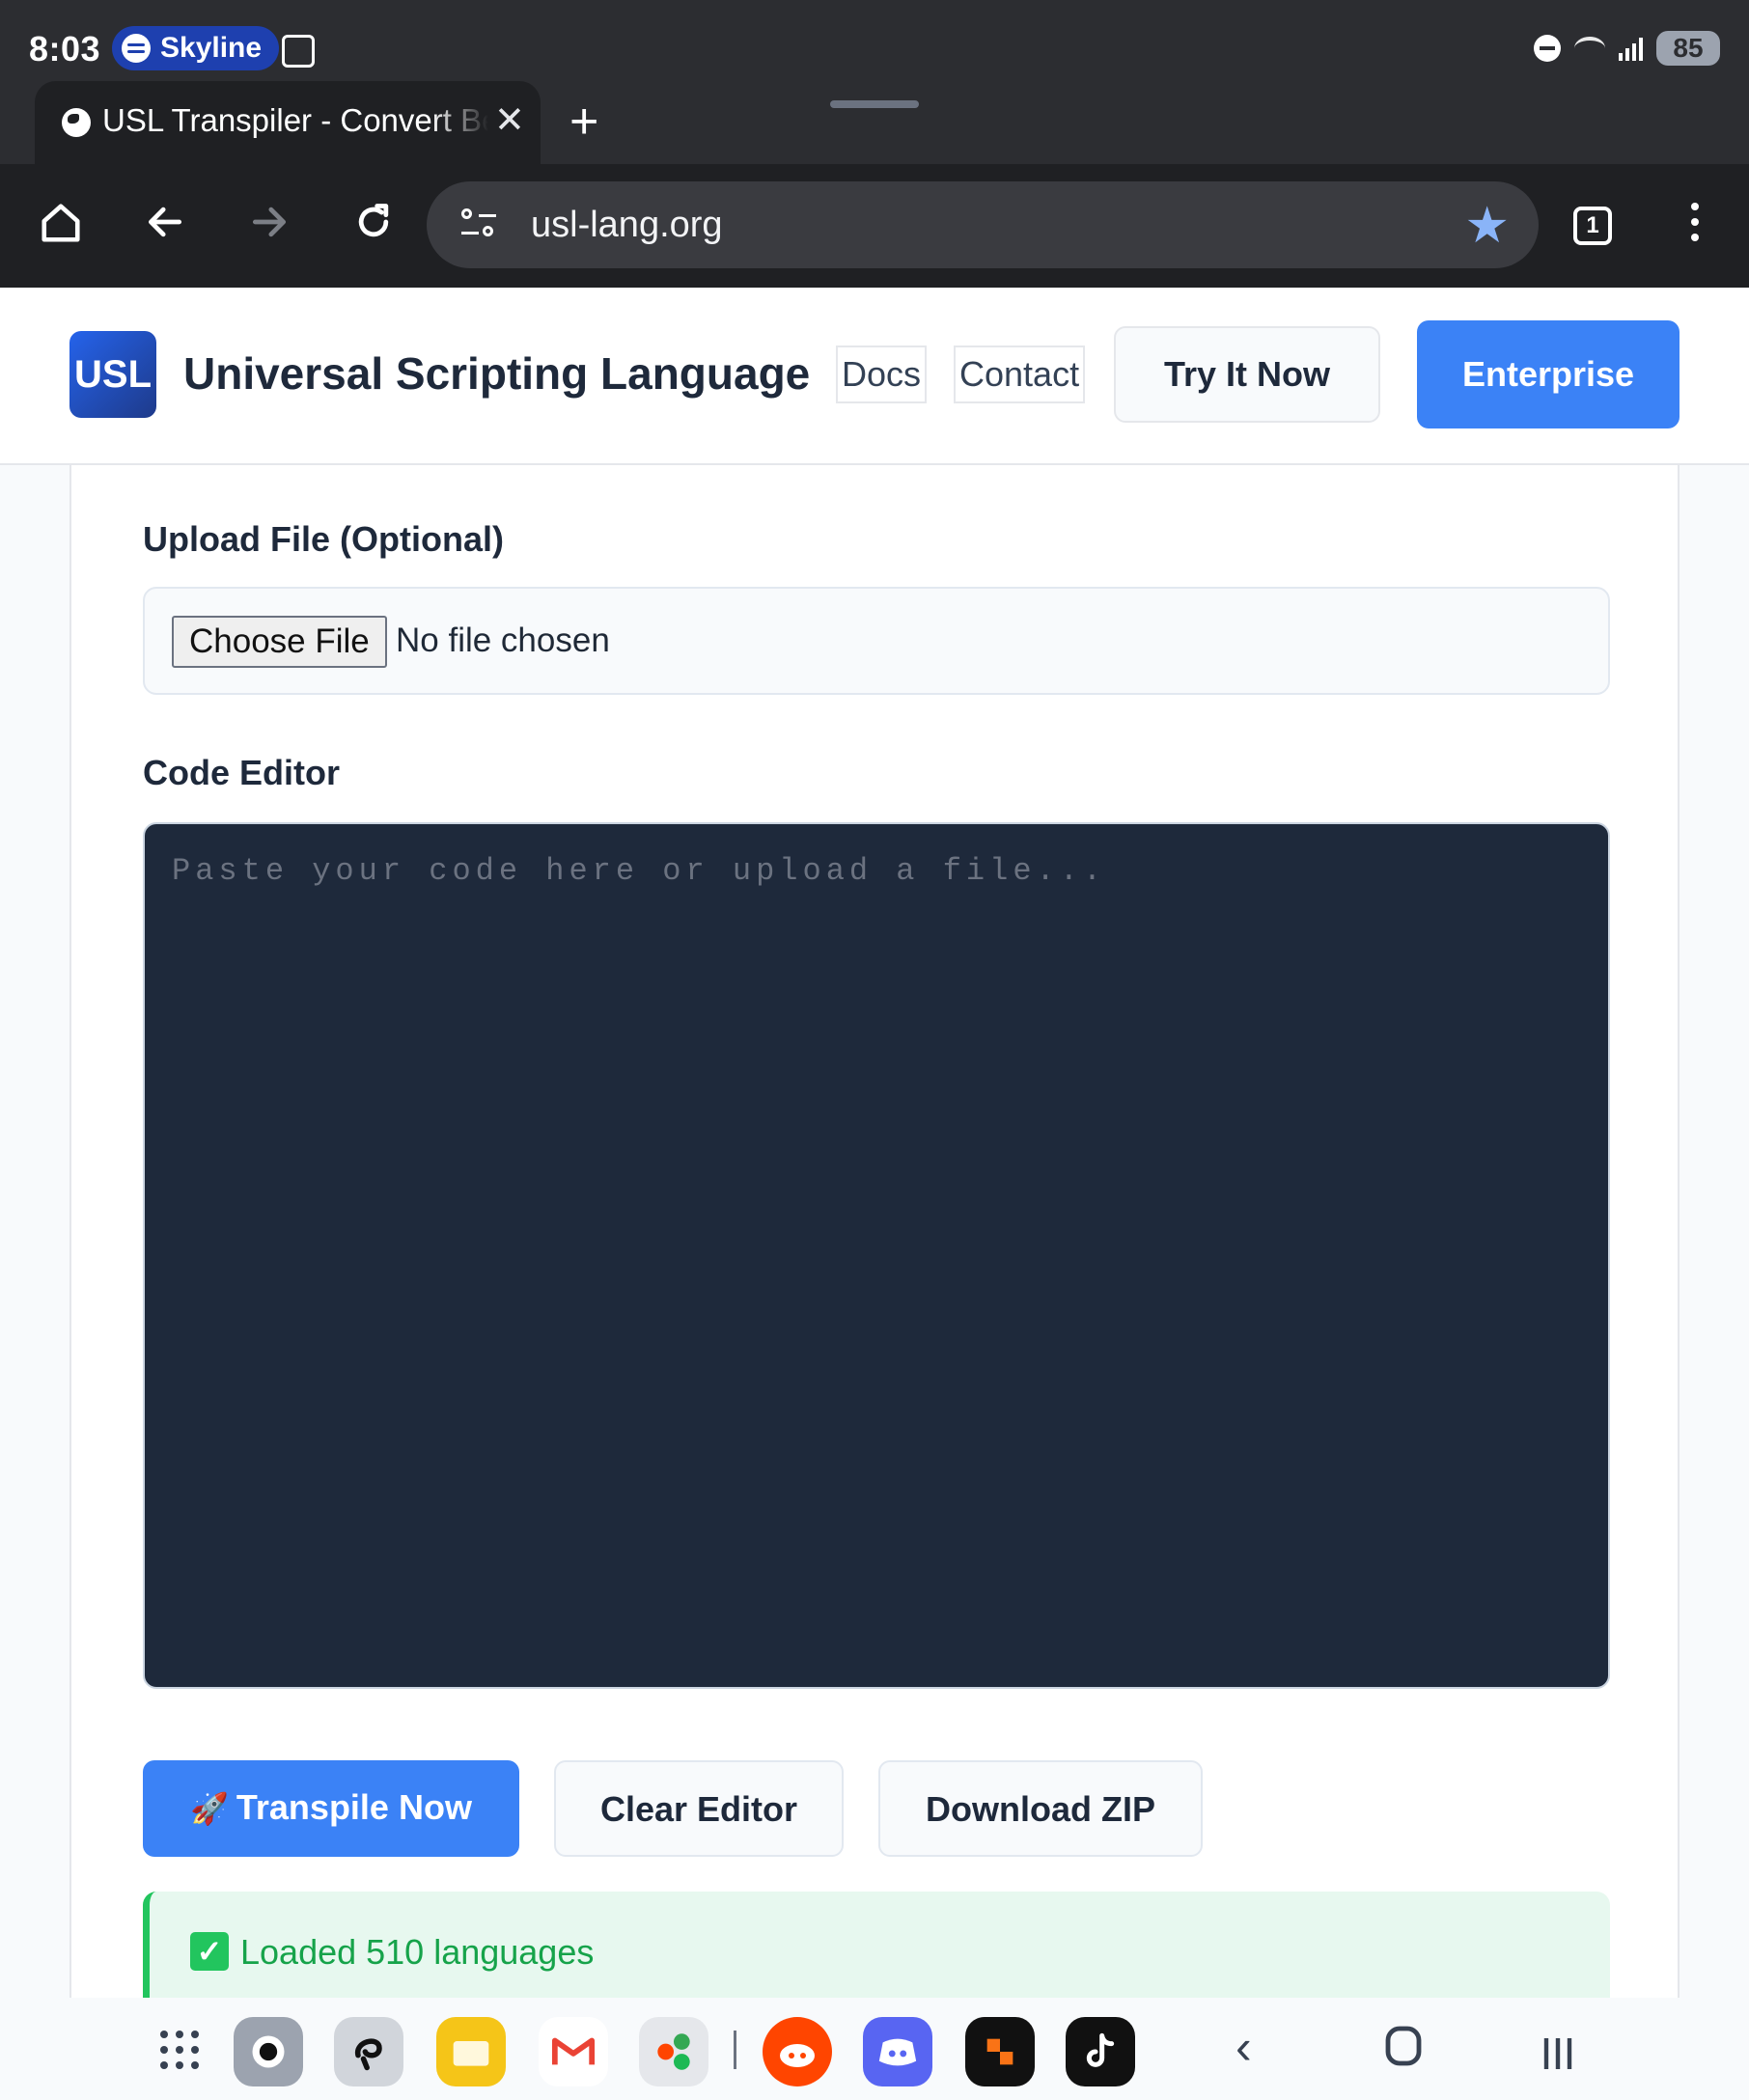 Image resolution: width=1749 pixels, height=2100 pixels. What do you see at coordinates (503, 640) in the screenshot?
I see `file-status-text: No file chosen` at bounding box center [503, 640].